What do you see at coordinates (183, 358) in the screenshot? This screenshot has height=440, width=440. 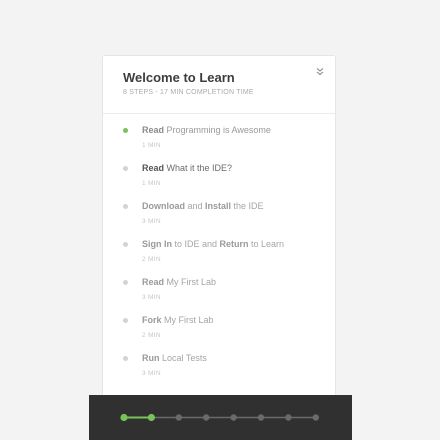 I see `step-text-part: Local Tests` at bounding box center [183, 358].